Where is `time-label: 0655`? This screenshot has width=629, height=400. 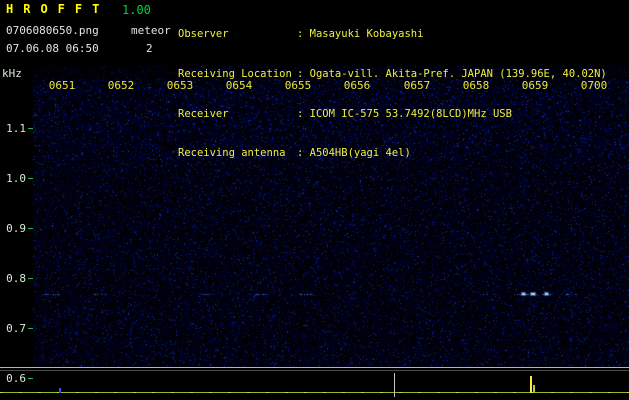
time-label: 0655 is located at coordinates (298, 85).